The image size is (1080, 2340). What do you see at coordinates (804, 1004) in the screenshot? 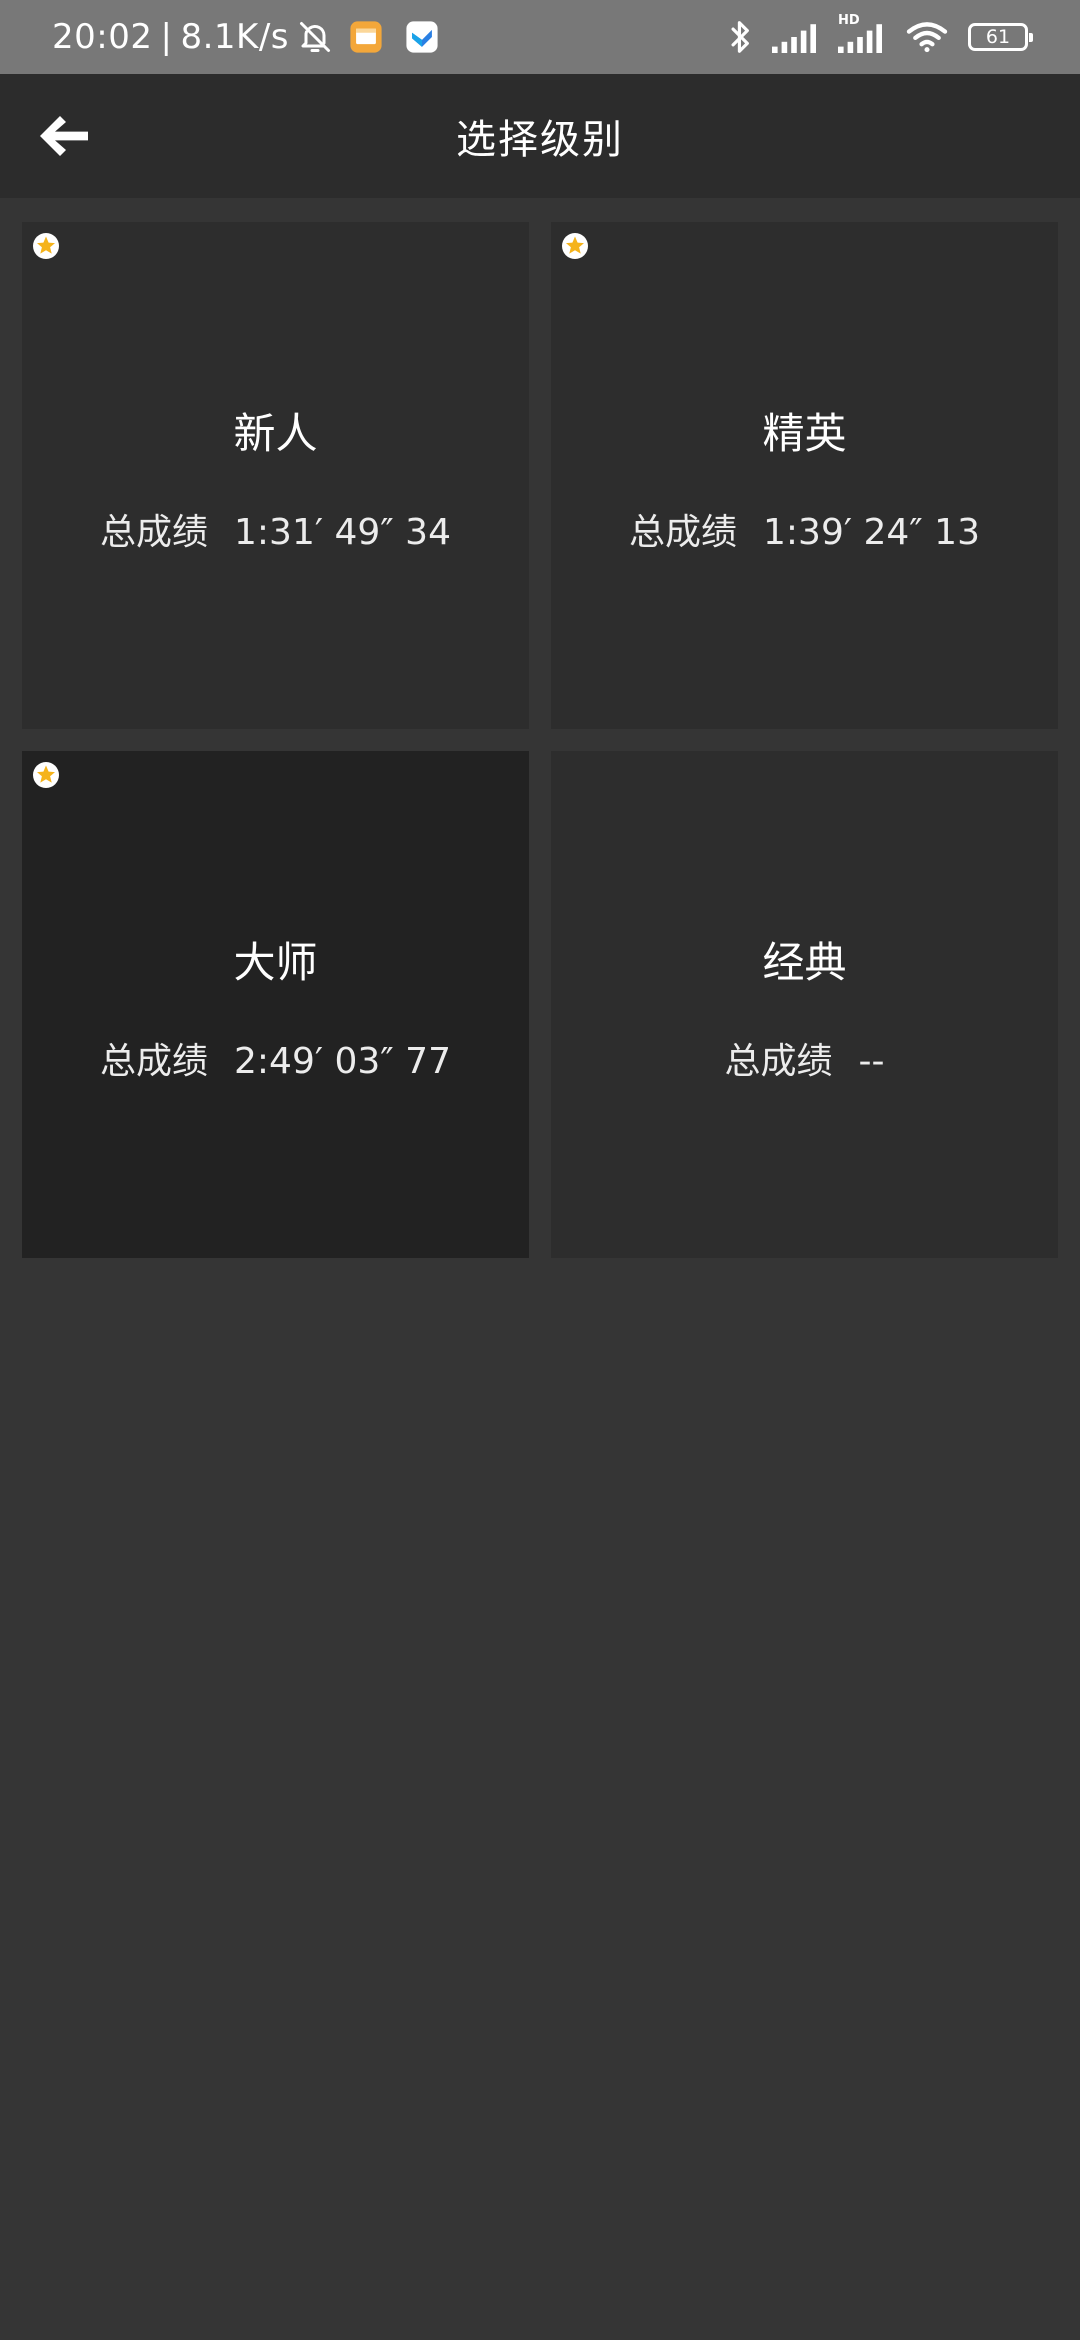
I see `level-card-classic: 经典 总成绩 --` at bounding box center [804, 1004].